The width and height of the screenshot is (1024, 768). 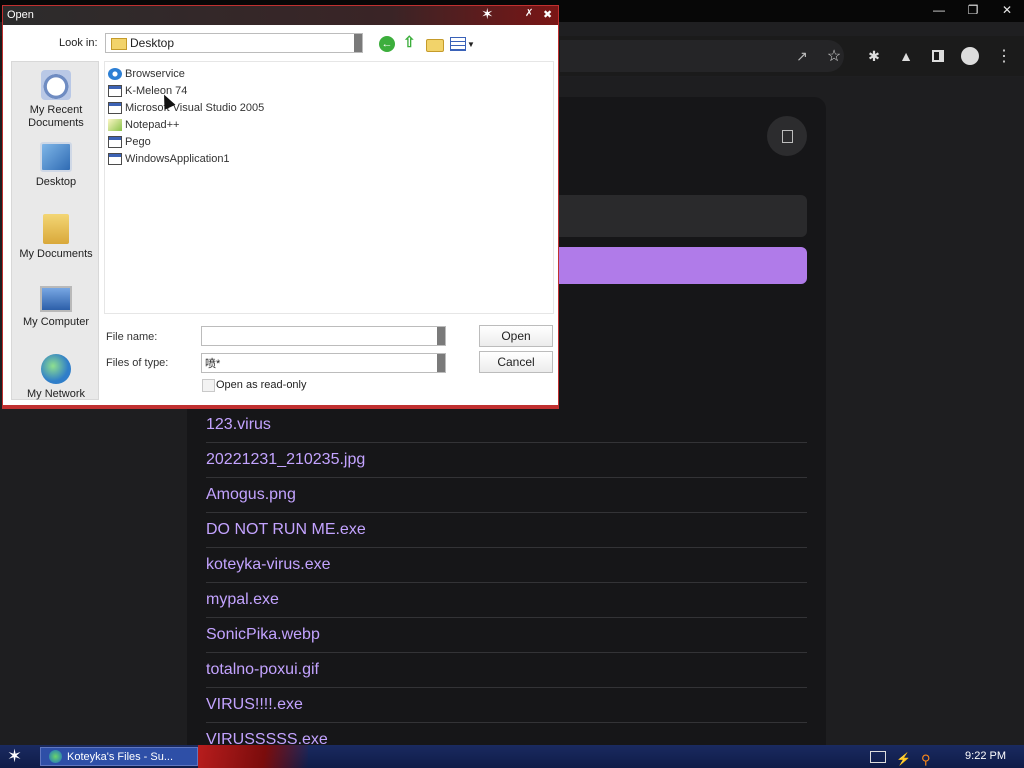 What do you see at coordinates (506, 530) in the screenshot?
I see `file-link: DO NOT RUN ME.exe` at bounding box center [506, 530].